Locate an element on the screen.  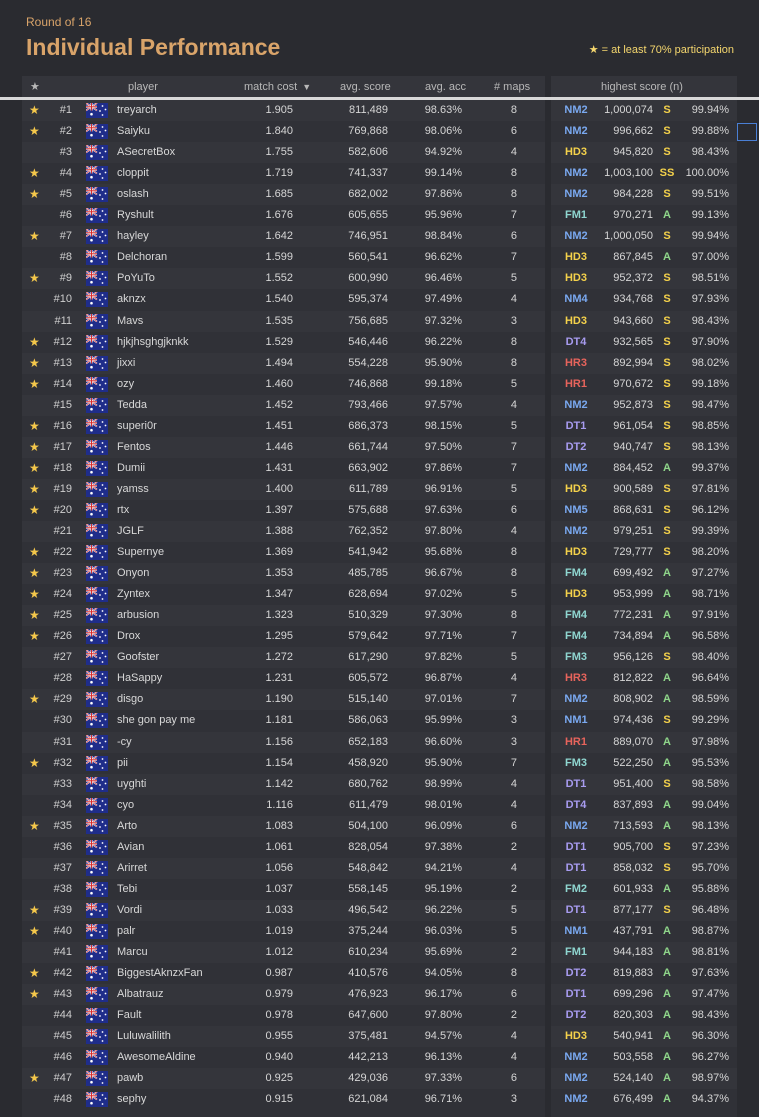
player-name: hayley is located at coordinates (133, 236).